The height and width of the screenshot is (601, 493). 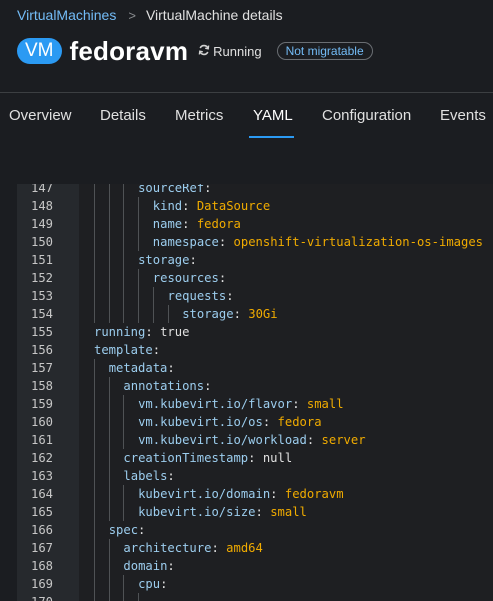 What do you see at coordinates (222, 440) in the screenshot?
I see `yaml-key: vm.kubevirt.io/workload` at bounding box center [222, 440].